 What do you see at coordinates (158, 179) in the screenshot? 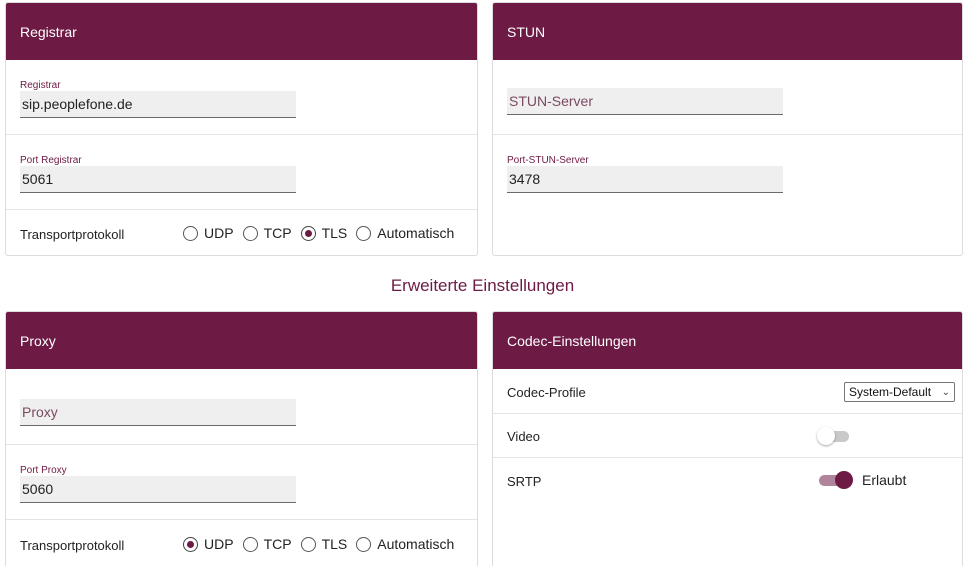
I see `port-registrar-input` at bounding box center [158, 179].